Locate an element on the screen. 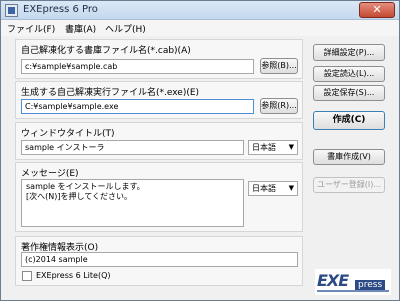 The height and width of the screenshot is (301, 400). lite-checkbox is located at coordinates (27, 276).